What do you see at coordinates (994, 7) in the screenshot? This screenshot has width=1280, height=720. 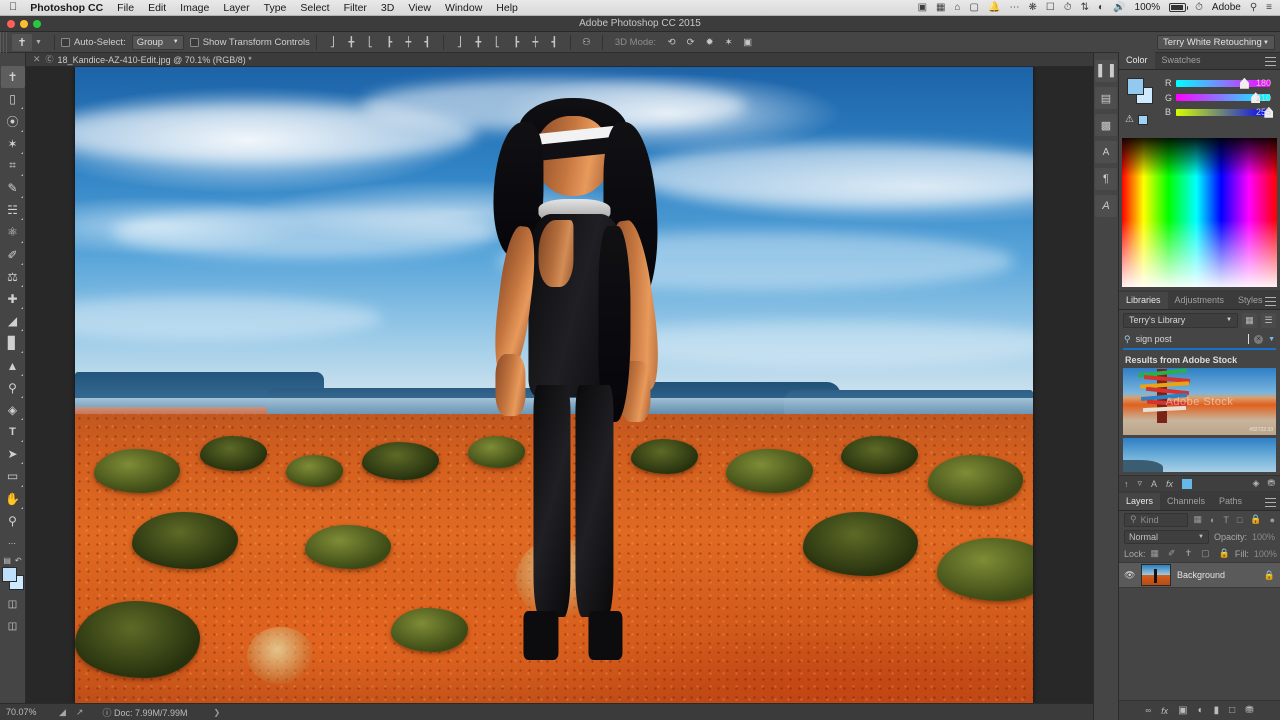 I see `bell-icon: 🔔` at bounding box center [994, 7].